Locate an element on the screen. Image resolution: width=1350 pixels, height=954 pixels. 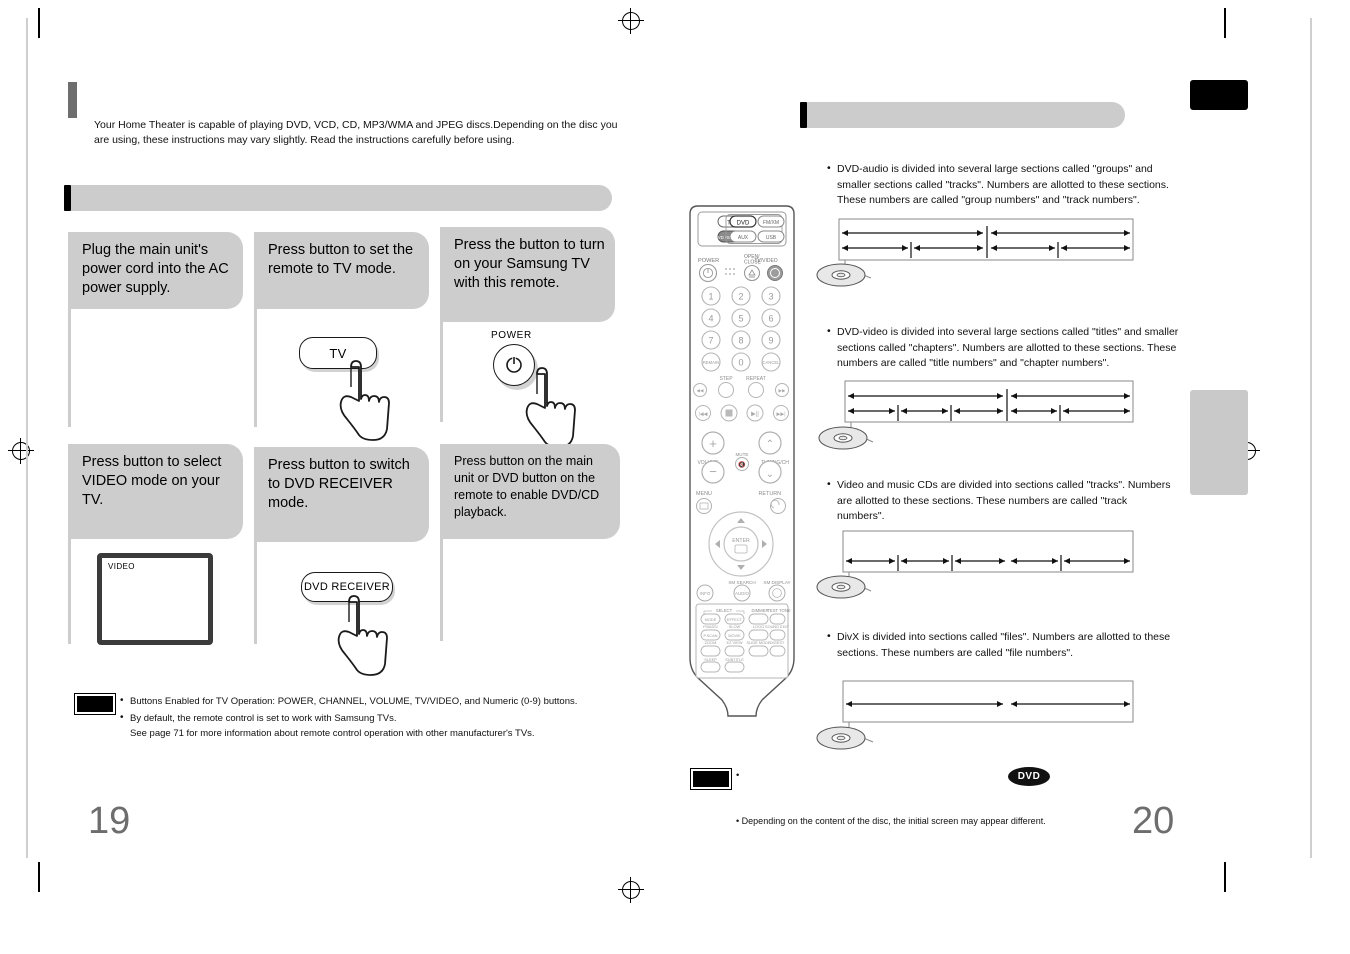
diagram-dvd-audio-svg is located at coordinates (975, 252).